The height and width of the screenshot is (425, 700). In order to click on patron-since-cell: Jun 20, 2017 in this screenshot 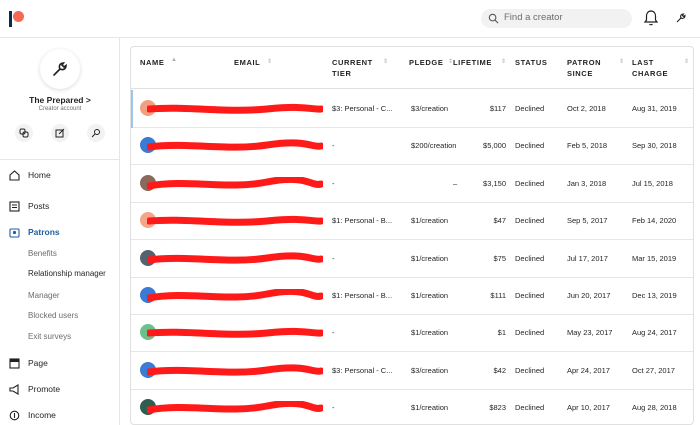, I will do `click(589, 295)`.